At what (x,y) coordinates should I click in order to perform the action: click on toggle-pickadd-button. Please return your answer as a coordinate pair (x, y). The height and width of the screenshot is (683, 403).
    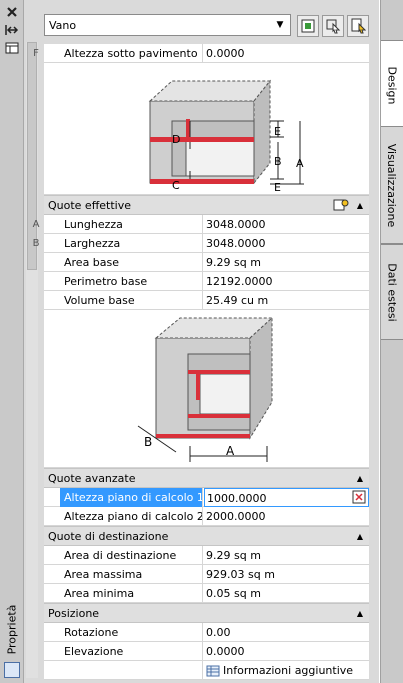
    Looking at the image, I should click on (358, 26).